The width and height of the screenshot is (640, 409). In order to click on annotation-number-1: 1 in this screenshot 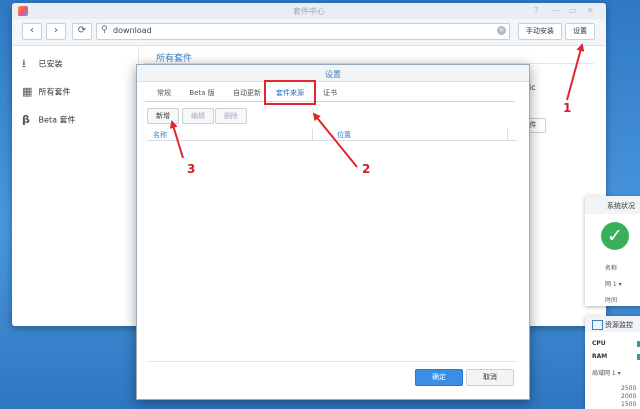, I will do `click(567, 108)`.